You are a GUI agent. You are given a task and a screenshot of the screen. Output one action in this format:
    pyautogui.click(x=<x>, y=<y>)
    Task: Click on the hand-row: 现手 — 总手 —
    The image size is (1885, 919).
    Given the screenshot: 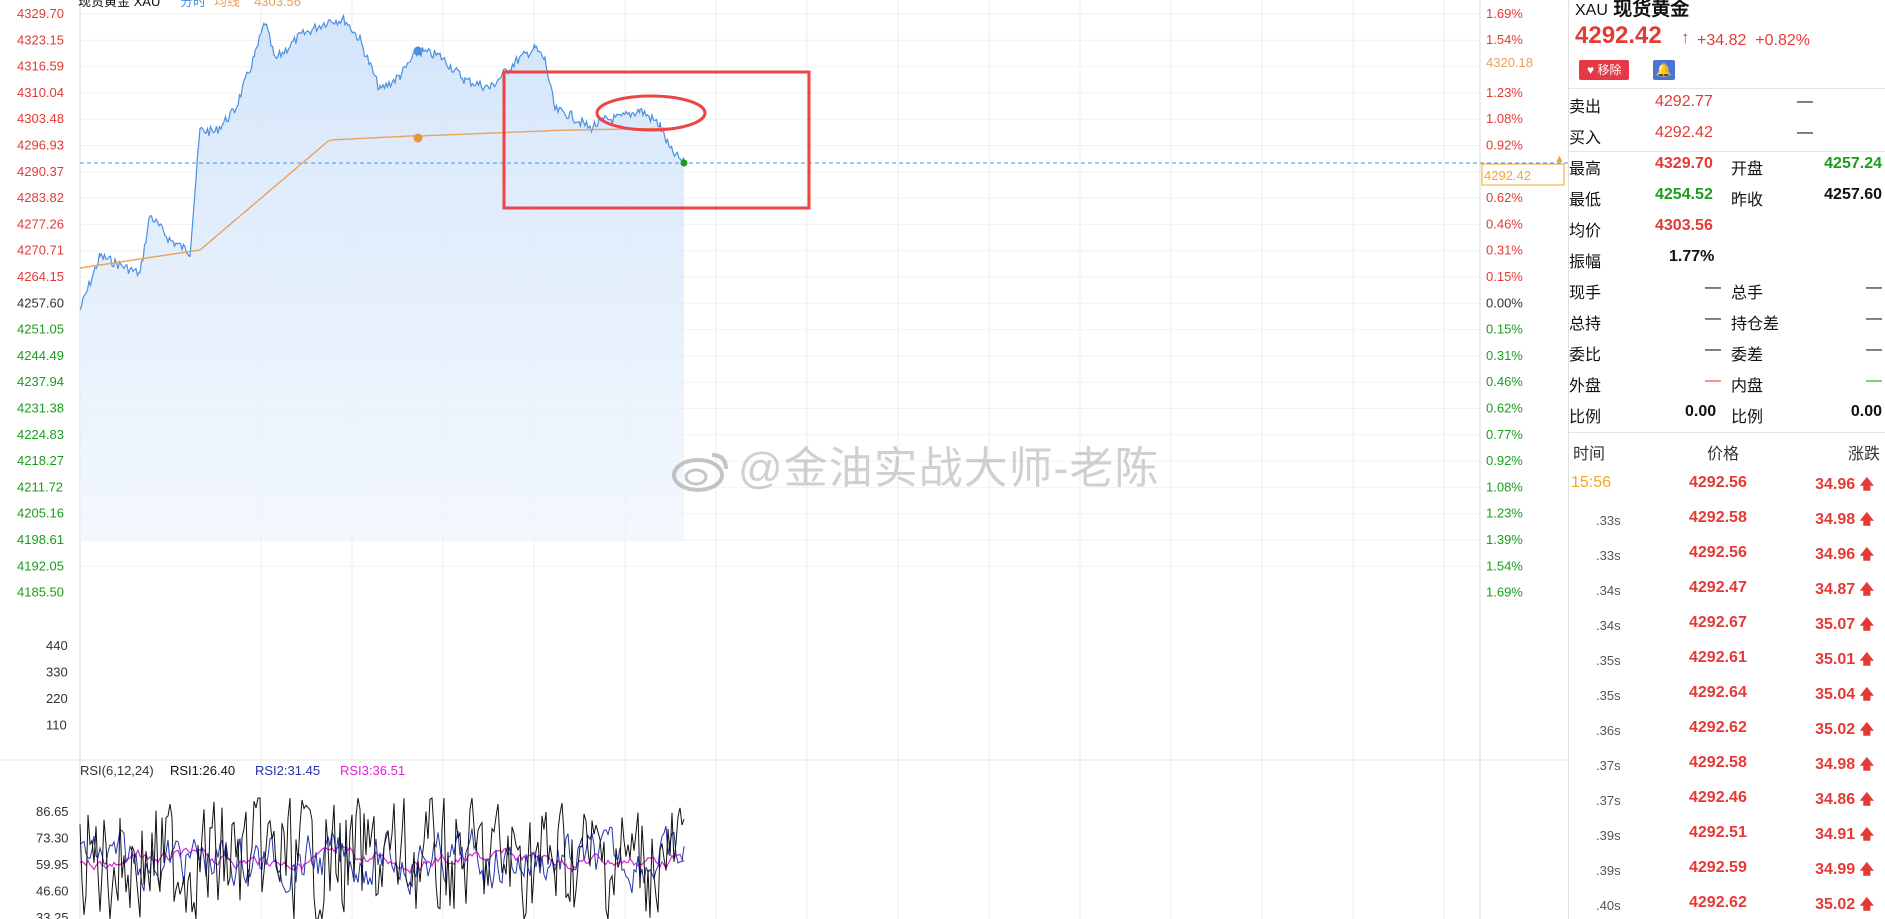 What is the action you would take?
    pyautogui.click(x=1727, y=289)
    